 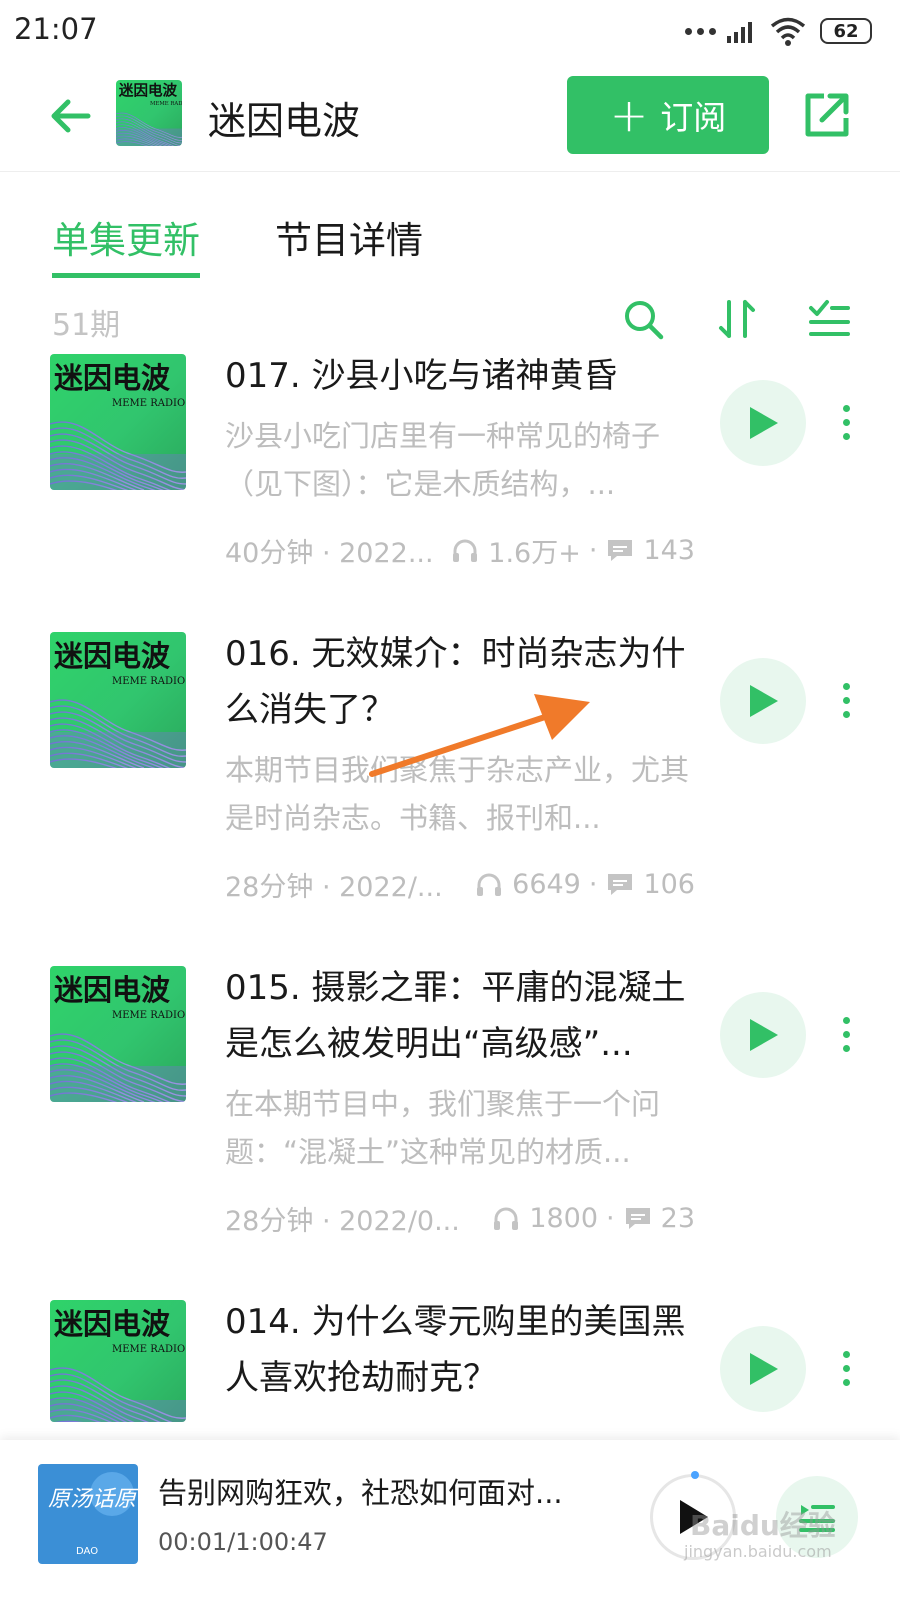 I want to click on podcast-title: 迷因电波, so click(x=284, y=121).